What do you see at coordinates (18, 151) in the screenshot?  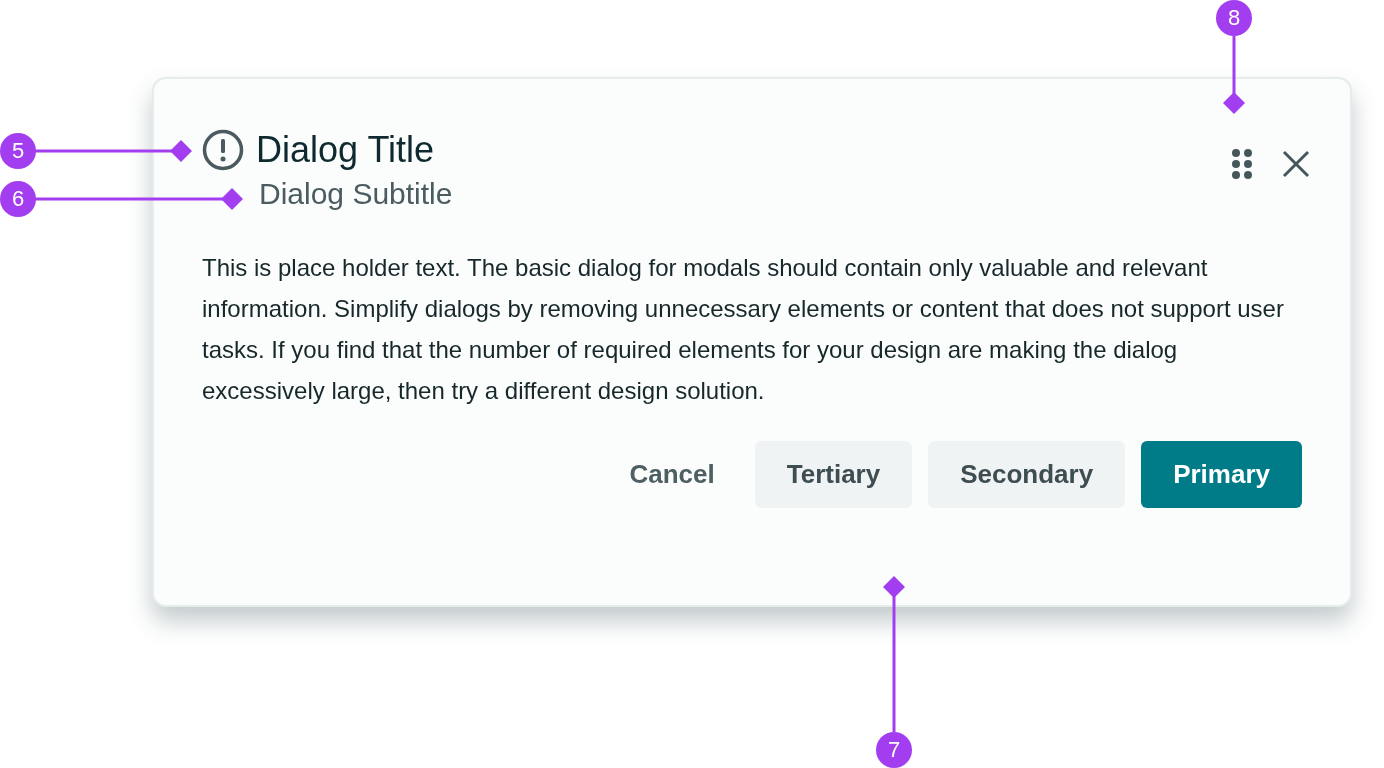 I see `callout-badge: 5` at bounding box center [18, 151].